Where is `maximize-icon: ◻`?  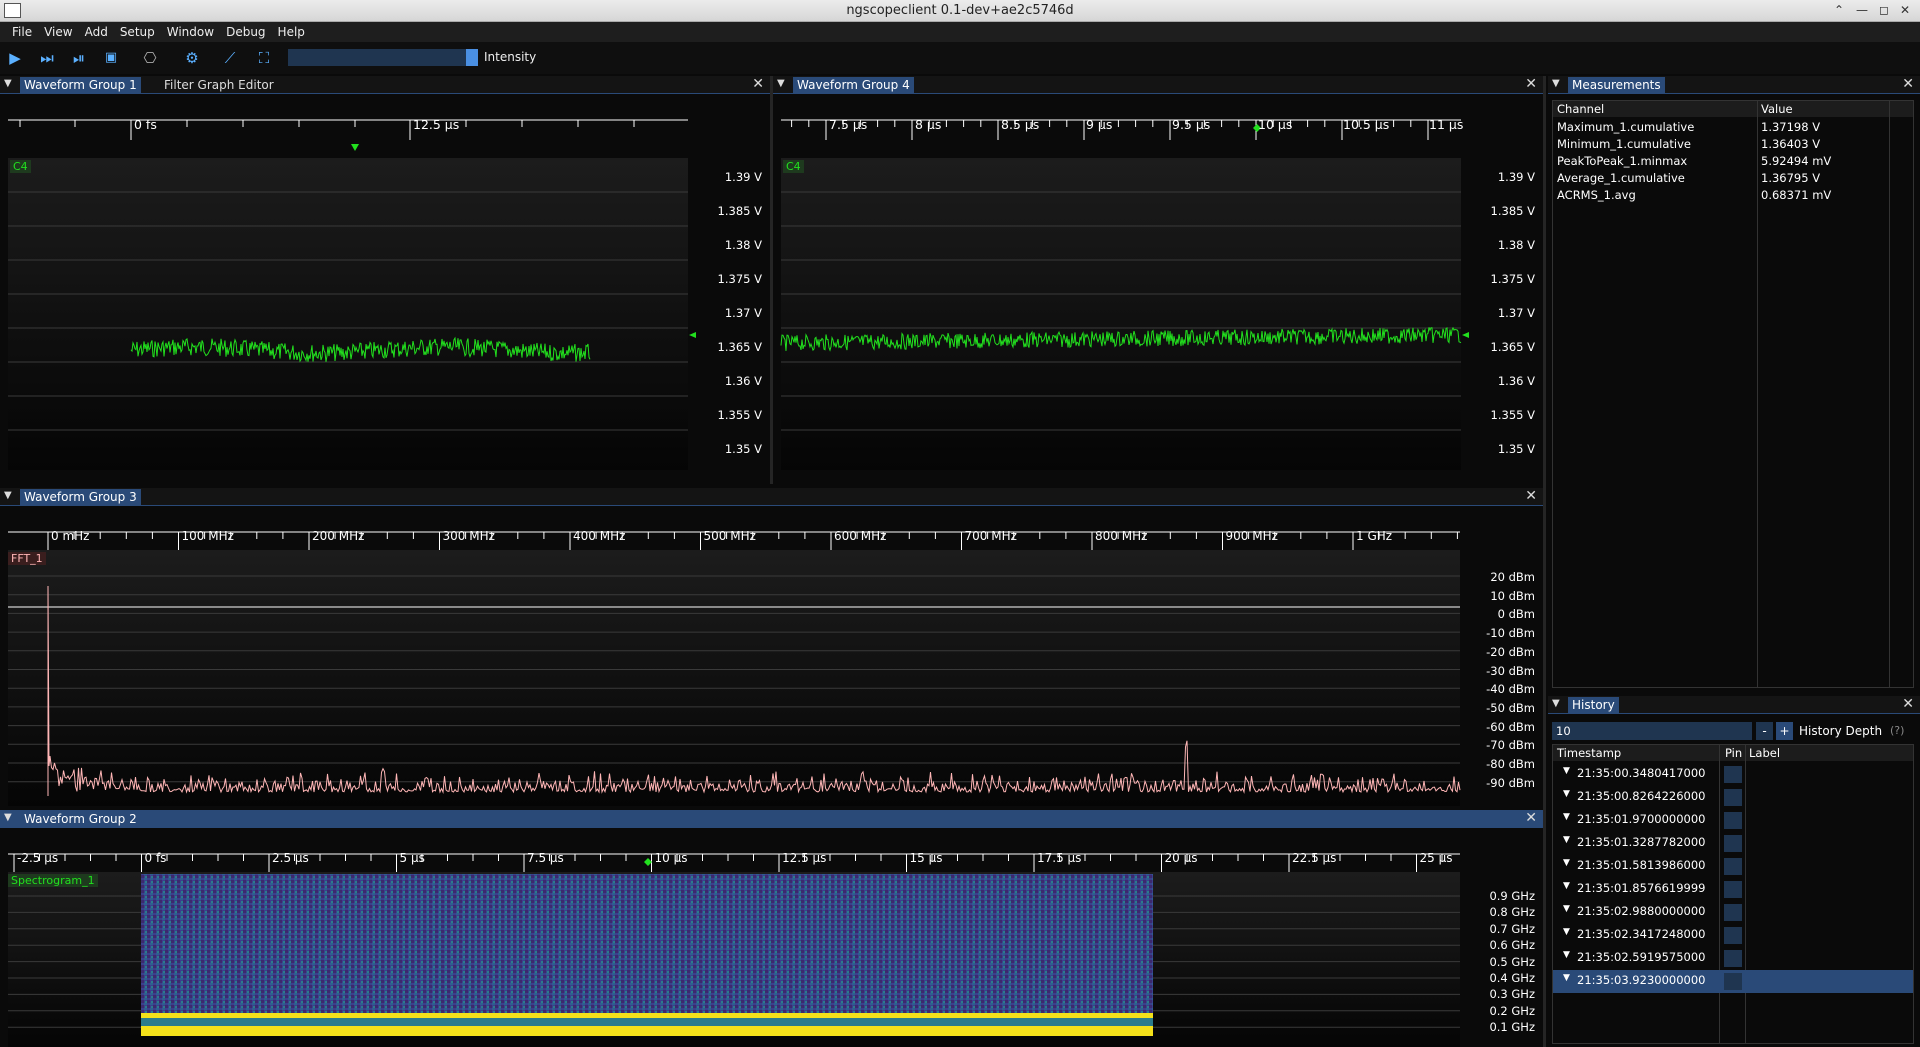
maximize-icon: ◻ is located at coordinates (1884, 10).